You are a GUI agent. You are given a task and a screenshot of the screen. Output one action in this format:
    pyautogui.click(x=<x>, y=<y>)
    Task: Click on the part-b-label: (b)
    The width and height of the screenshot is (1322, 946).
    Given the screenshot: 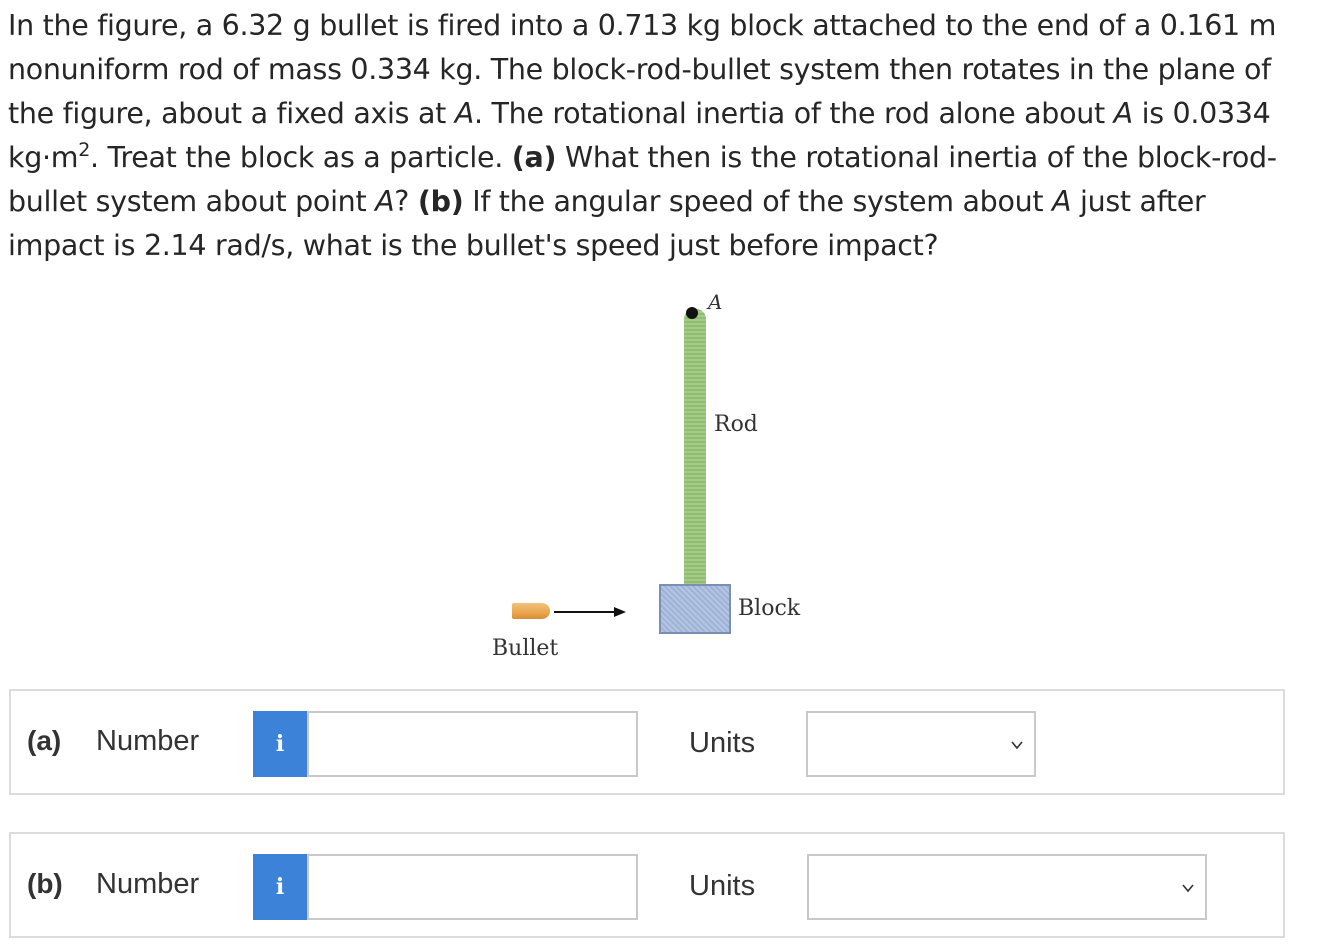 What is the action you would take?
    pyautogui.click(x=45, y=883)
    